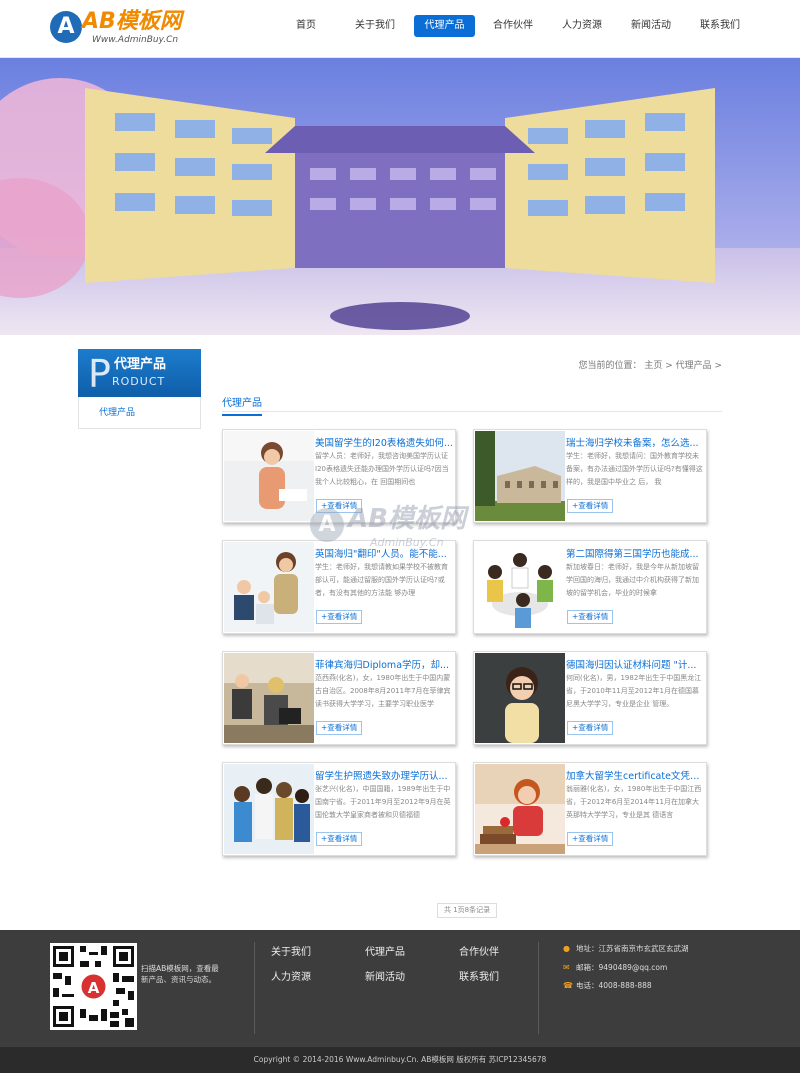  I want to click on location-pin-icon: ●, so click(566, 948).